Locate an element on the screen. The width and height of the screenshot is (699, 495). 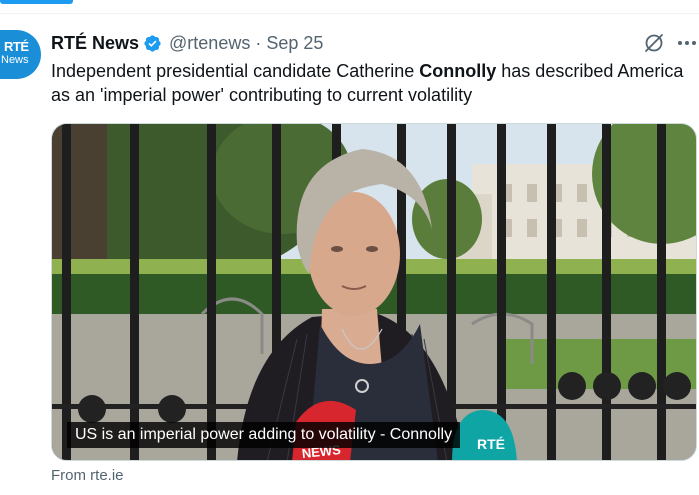
card-source-link: From rte.ie is located at coordinates (87, 475).